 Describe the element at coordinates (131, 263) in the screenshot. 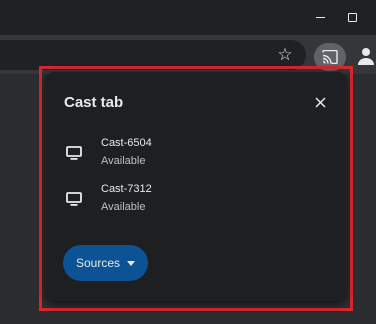

I see `caret-down-icon` at that location.